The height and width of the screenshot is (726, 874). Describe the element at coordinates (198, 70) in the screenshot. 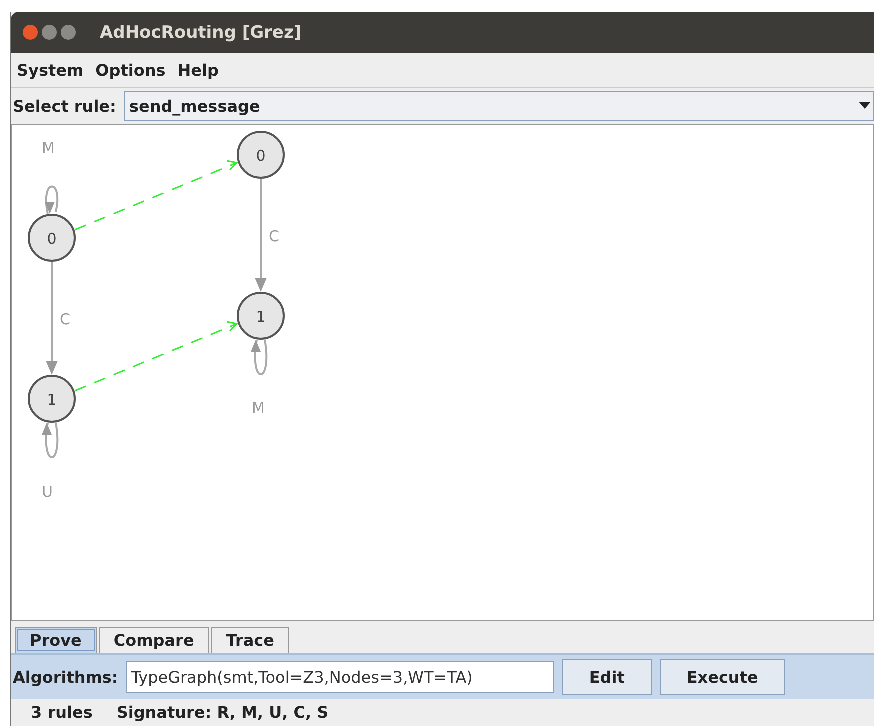

I see `menu-item: Help` at that location.